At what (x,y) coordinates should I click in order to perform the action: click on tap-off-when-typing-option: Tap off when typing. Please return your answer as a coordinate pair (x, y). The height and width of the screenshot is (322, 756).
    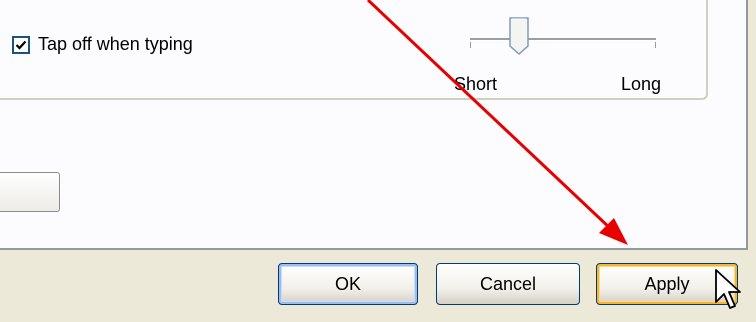
    Looking at the image, I should click on (102, 44).